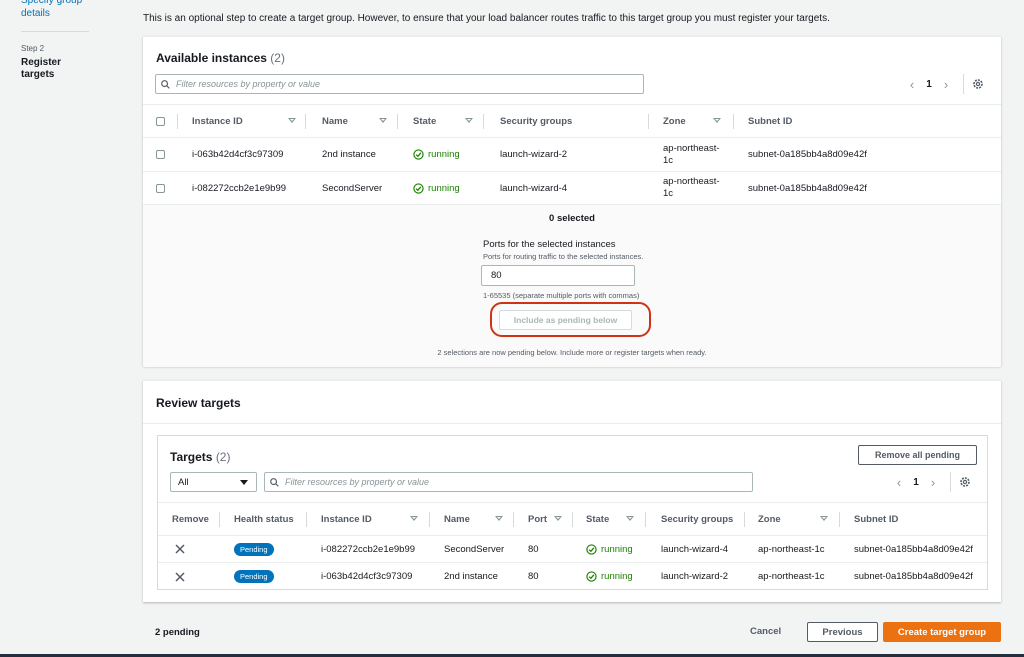 The height and width of the screenshot is (657, 1024). Describe the element at coordinates (570, 319) in the screenshot. I see `highlight-annotation` at that location.